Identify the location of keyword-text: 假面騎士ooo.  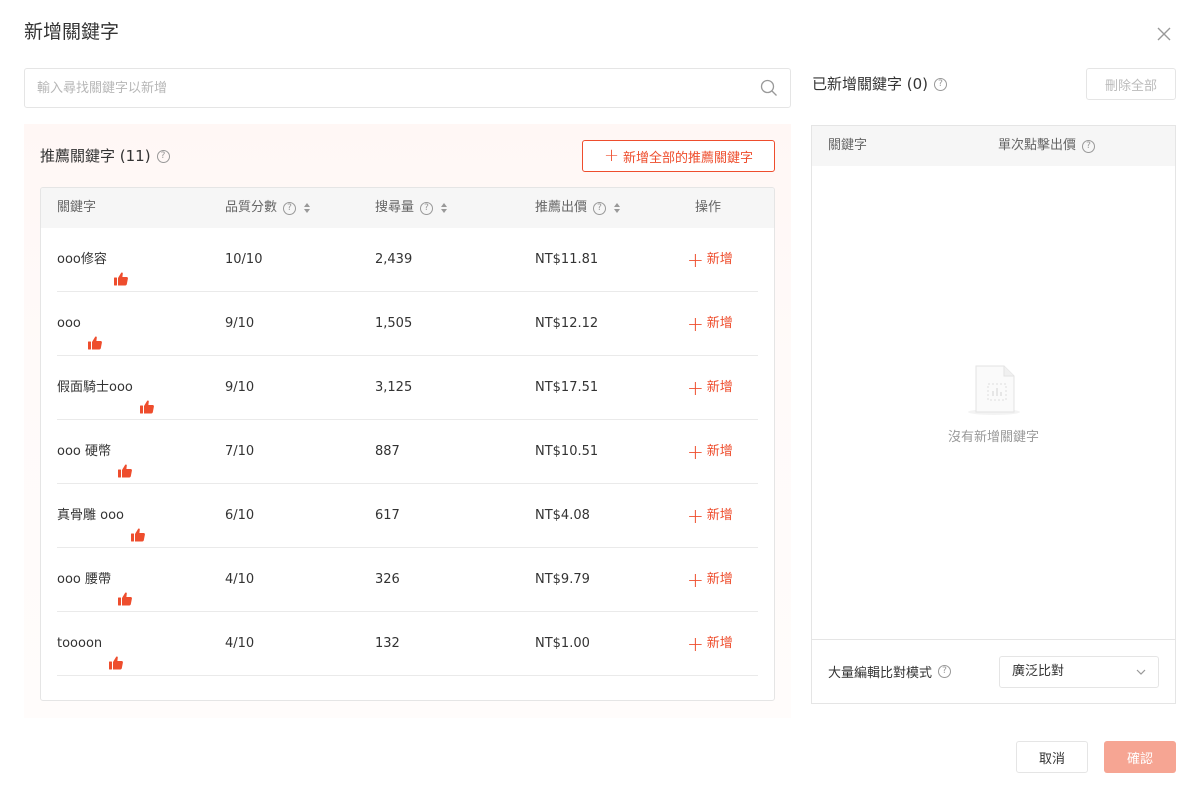
(95, 387).